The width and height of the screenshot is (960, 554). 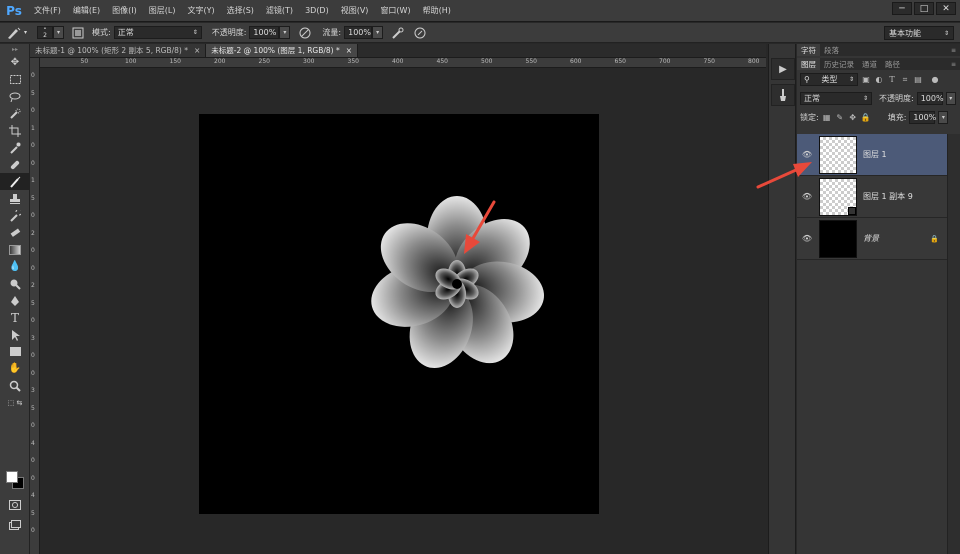 What do you see at coordinates (892, 80) in the screenshot?
I see `type-filter-icon: T` at bounding box center [892, 80].